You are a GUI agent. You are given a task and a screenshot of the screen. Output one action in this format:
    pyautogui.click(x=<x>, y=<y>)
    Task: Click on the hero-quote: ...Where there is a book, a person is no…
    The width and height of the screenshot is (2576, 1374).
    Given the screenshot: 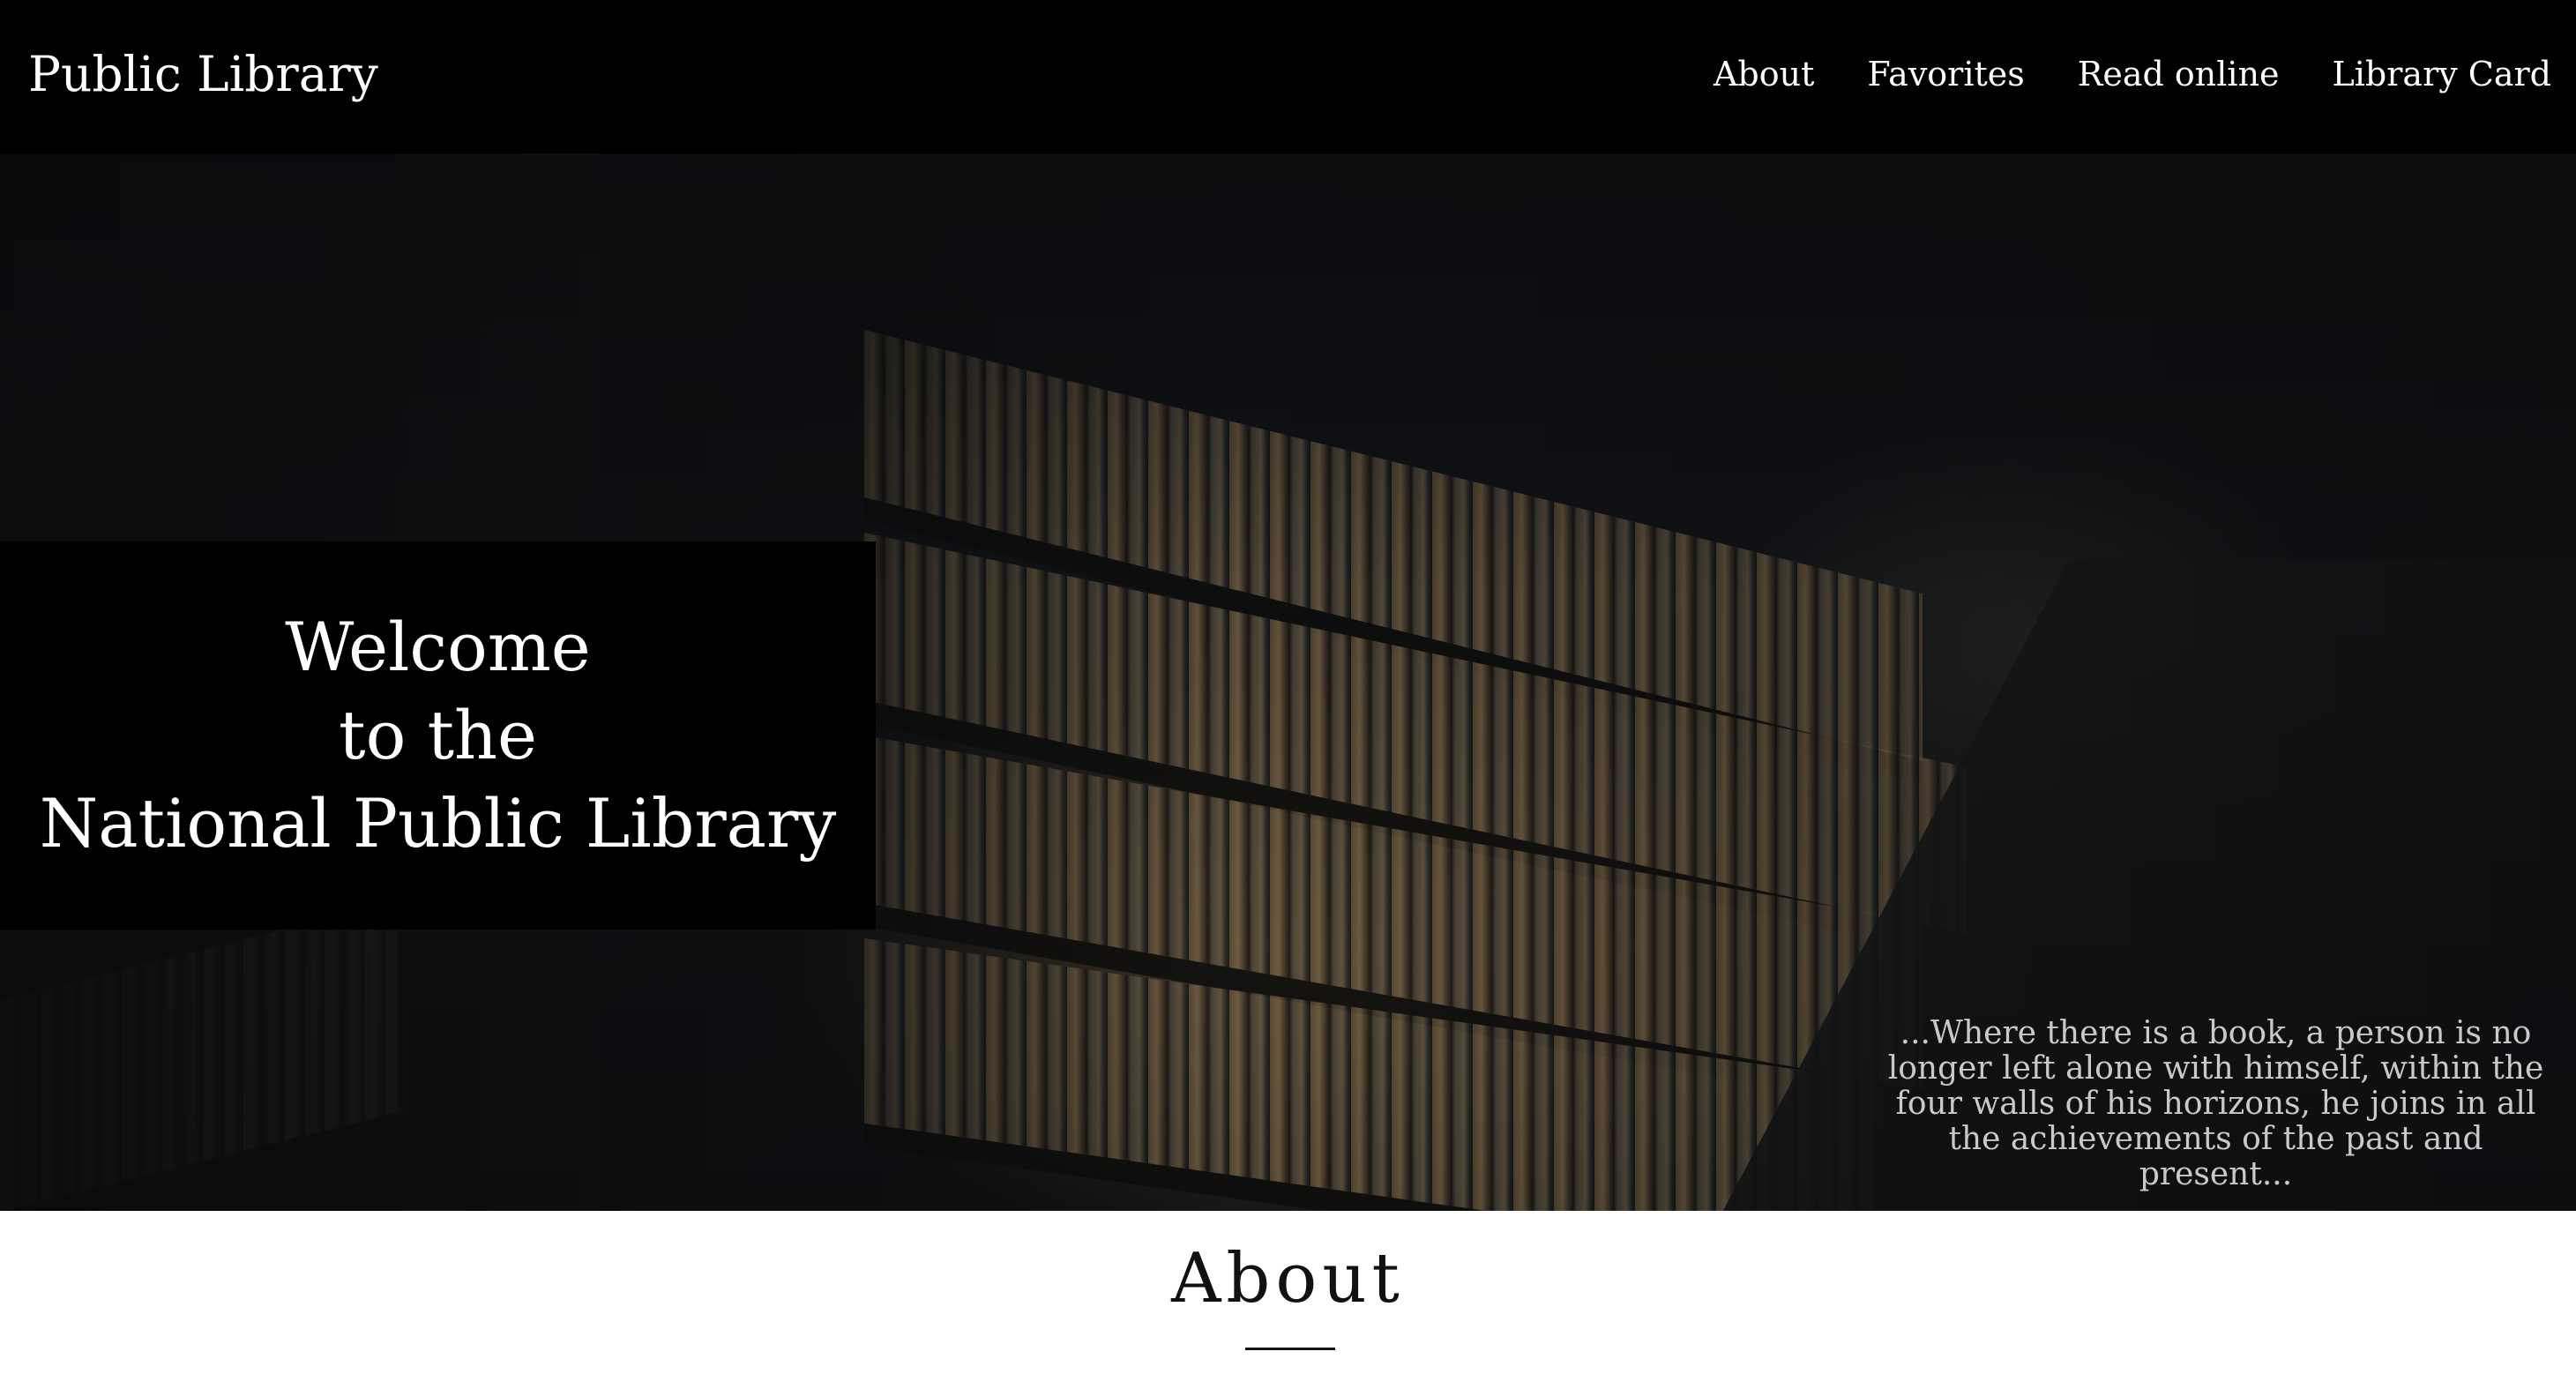 What is the action you would take?
    pyautogui.click(x=2215, y=1103)
    